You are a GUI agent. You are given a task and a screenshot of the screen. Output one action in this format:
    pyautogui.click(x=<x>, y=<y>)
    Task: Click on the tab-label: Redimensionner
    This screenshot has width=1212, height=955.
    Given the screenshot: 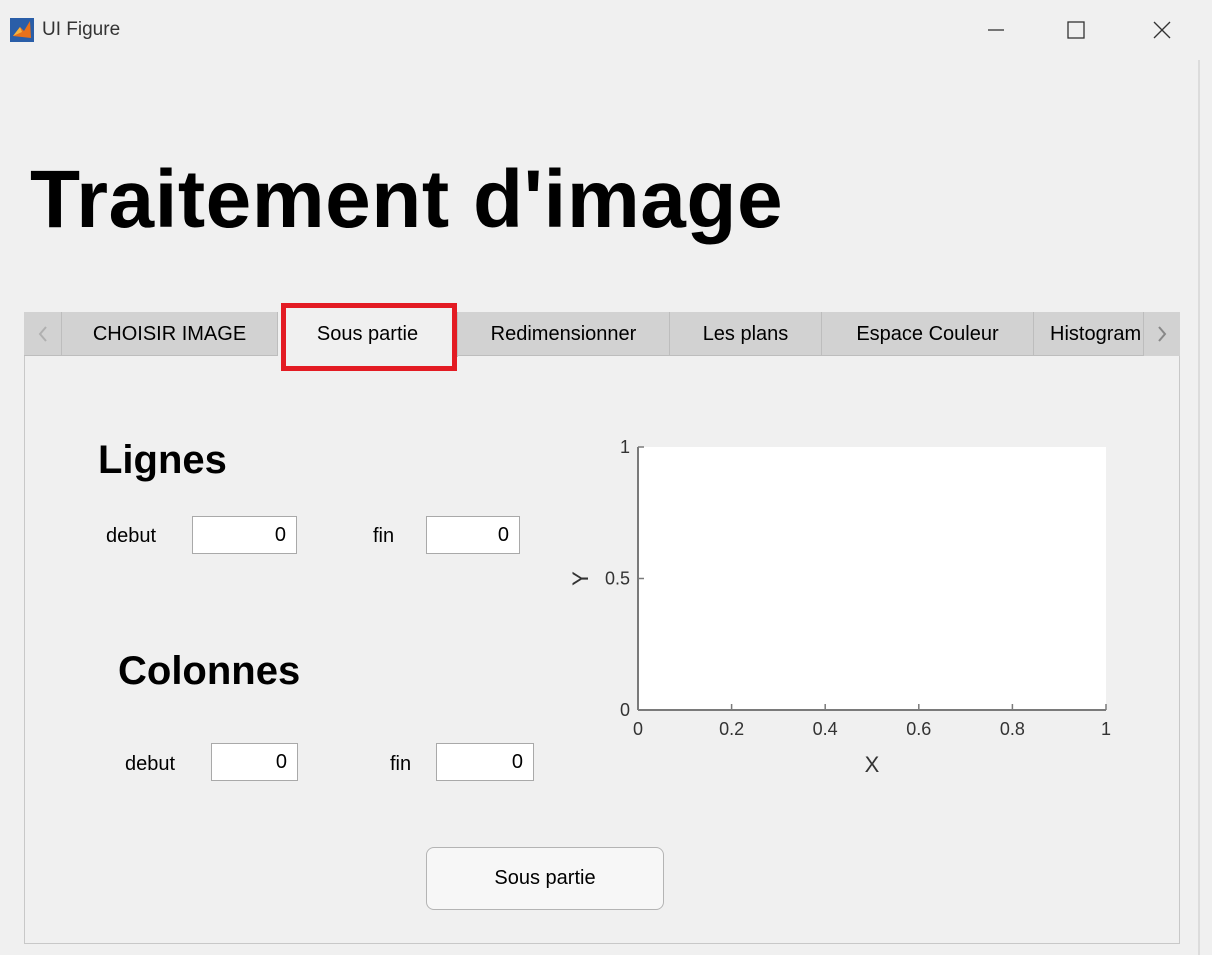 What is the action you would take?
    pyautogui.click(x=563, y=334)
    